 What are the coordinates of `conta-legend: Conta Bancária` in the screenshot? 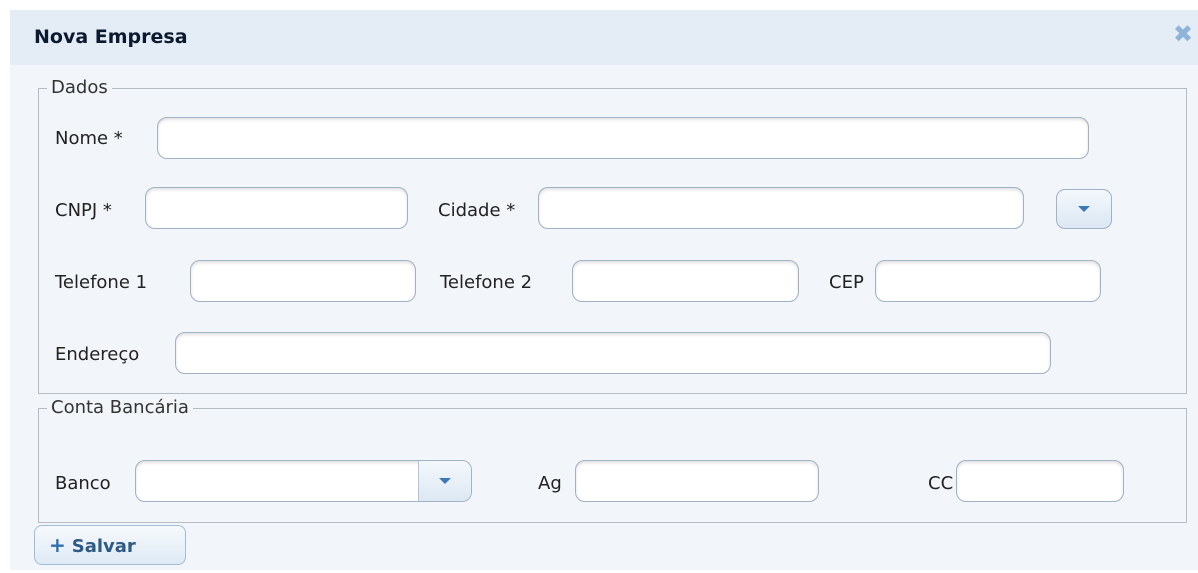 It's located at (120, 408).